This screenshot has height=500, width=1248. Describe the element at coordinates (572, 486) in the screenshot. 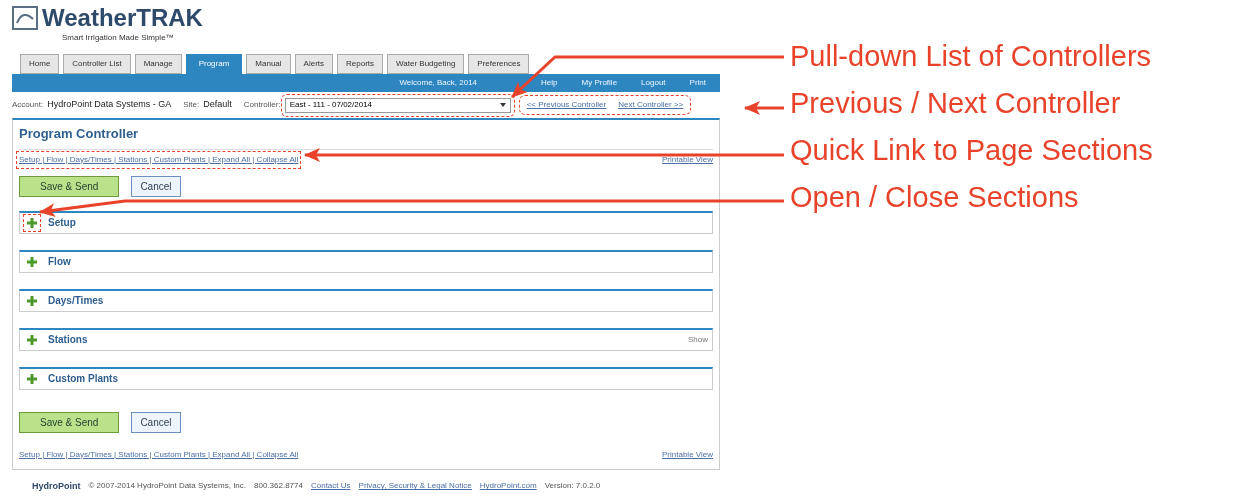

I see `version-text: Version: 7.0.2.0` at that location.